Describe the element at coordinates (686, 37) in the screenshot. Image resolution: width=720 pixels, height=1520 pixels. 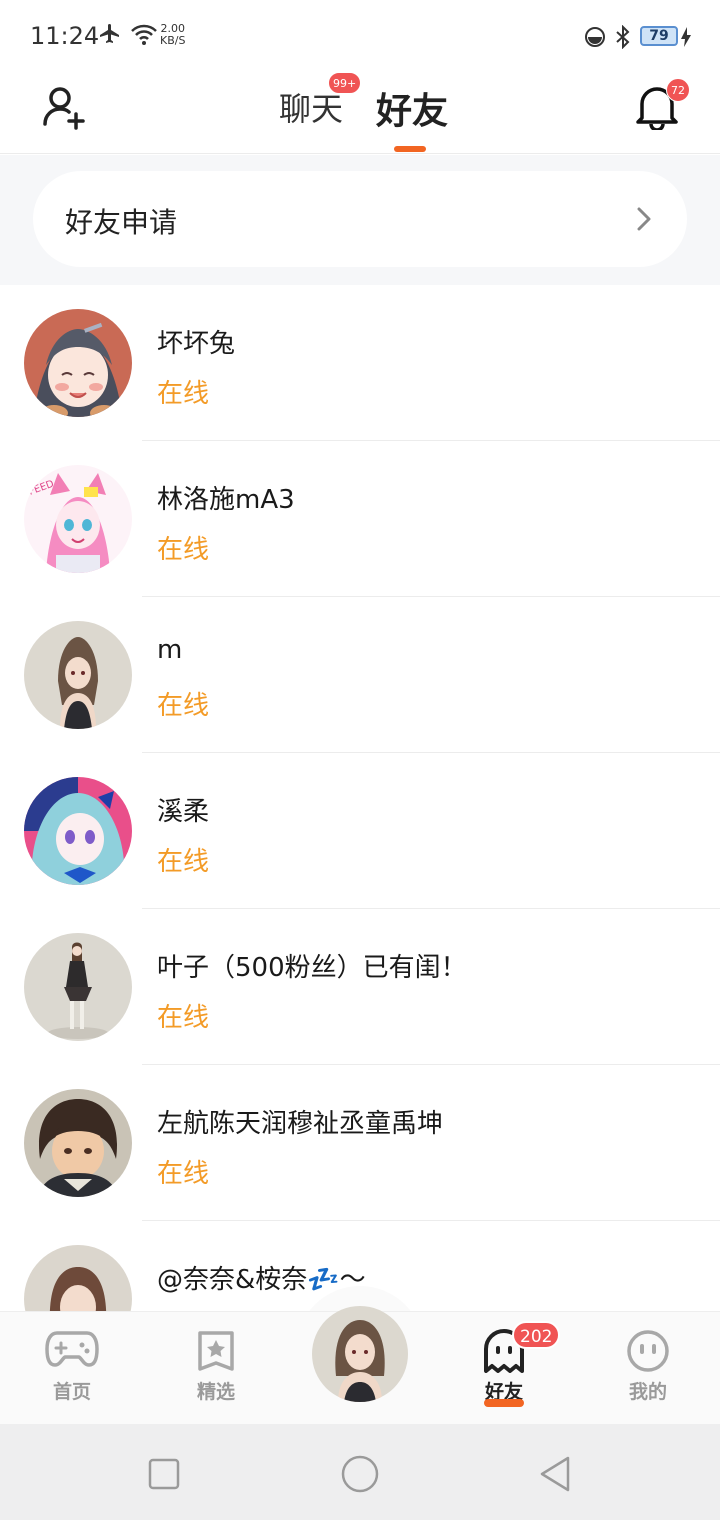
I see `charging-icon` at that location.